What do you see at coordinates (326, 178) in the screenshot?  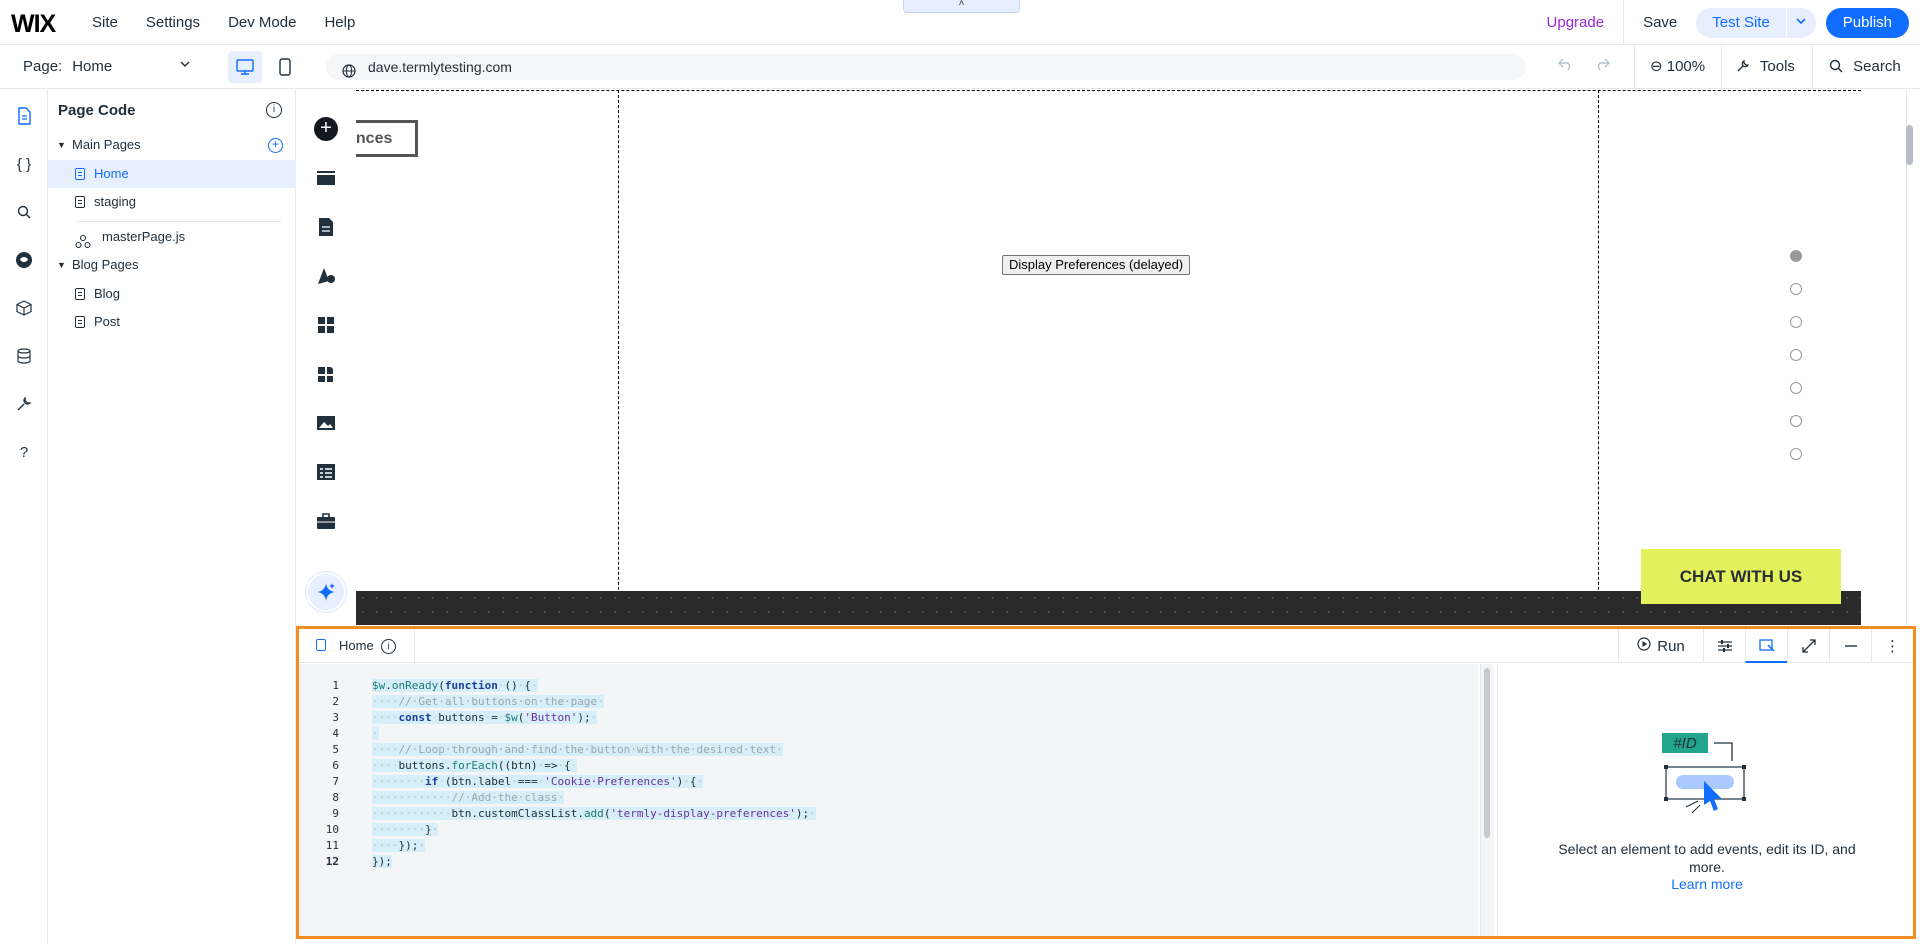 I see `sections-icon` at bounding box center [326, 178].